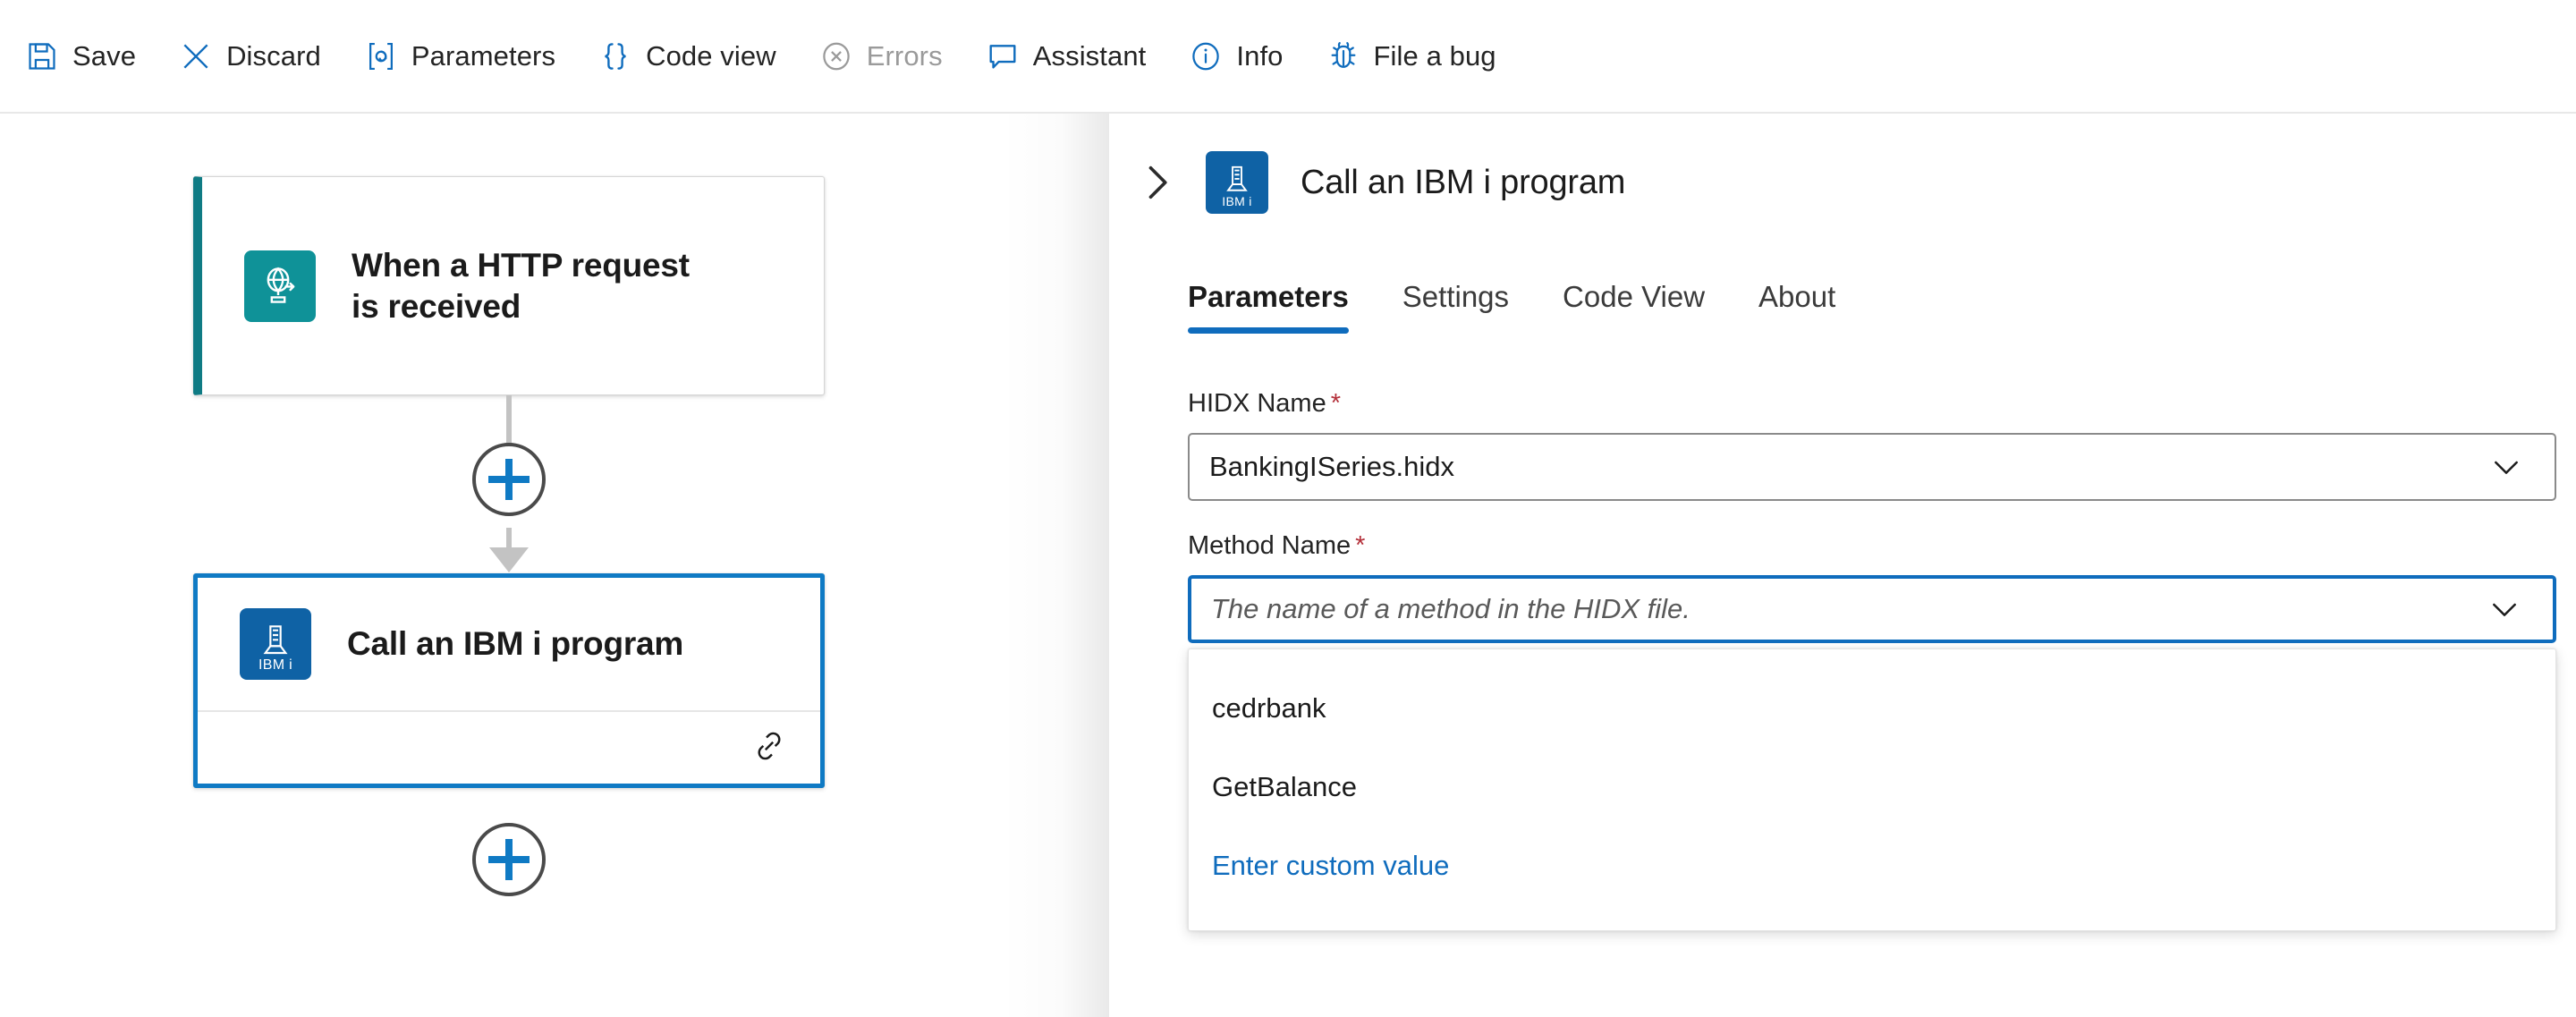 This screenshot has height=1017, width=2576. I want to click on bug-icon, so click(1343, 56).